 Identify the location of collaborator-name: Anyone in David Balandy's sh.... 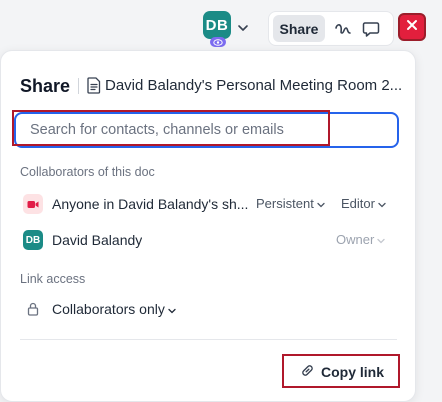
(150, 204).